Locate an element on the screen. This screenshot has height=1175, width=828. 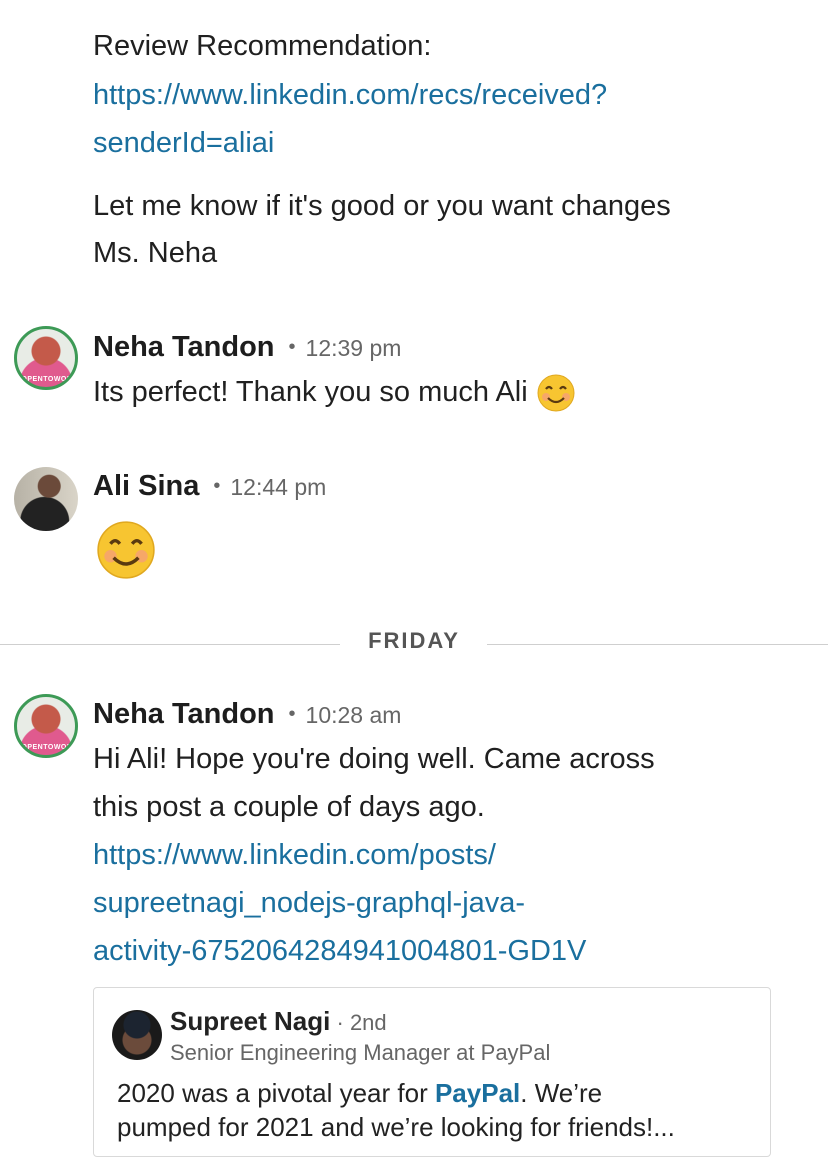
message-time: 10:28 am is located at coordinates (353, 715).